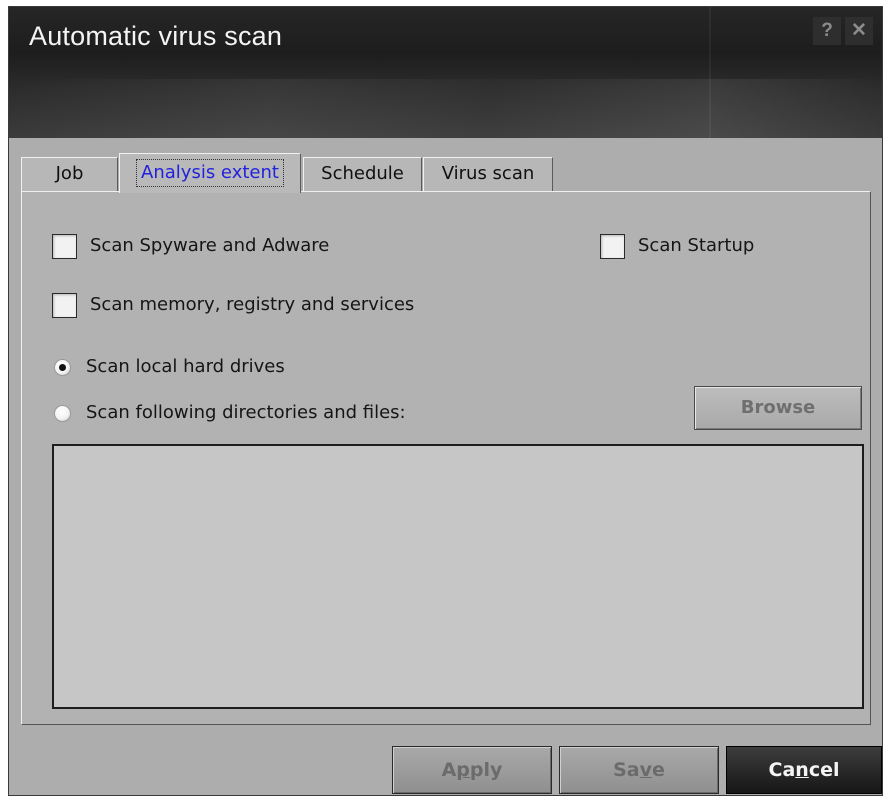  What do you see at coordinates (658, 770) in the screenshot?
I see `save-label-post: e` at bounding box center [658, 770].